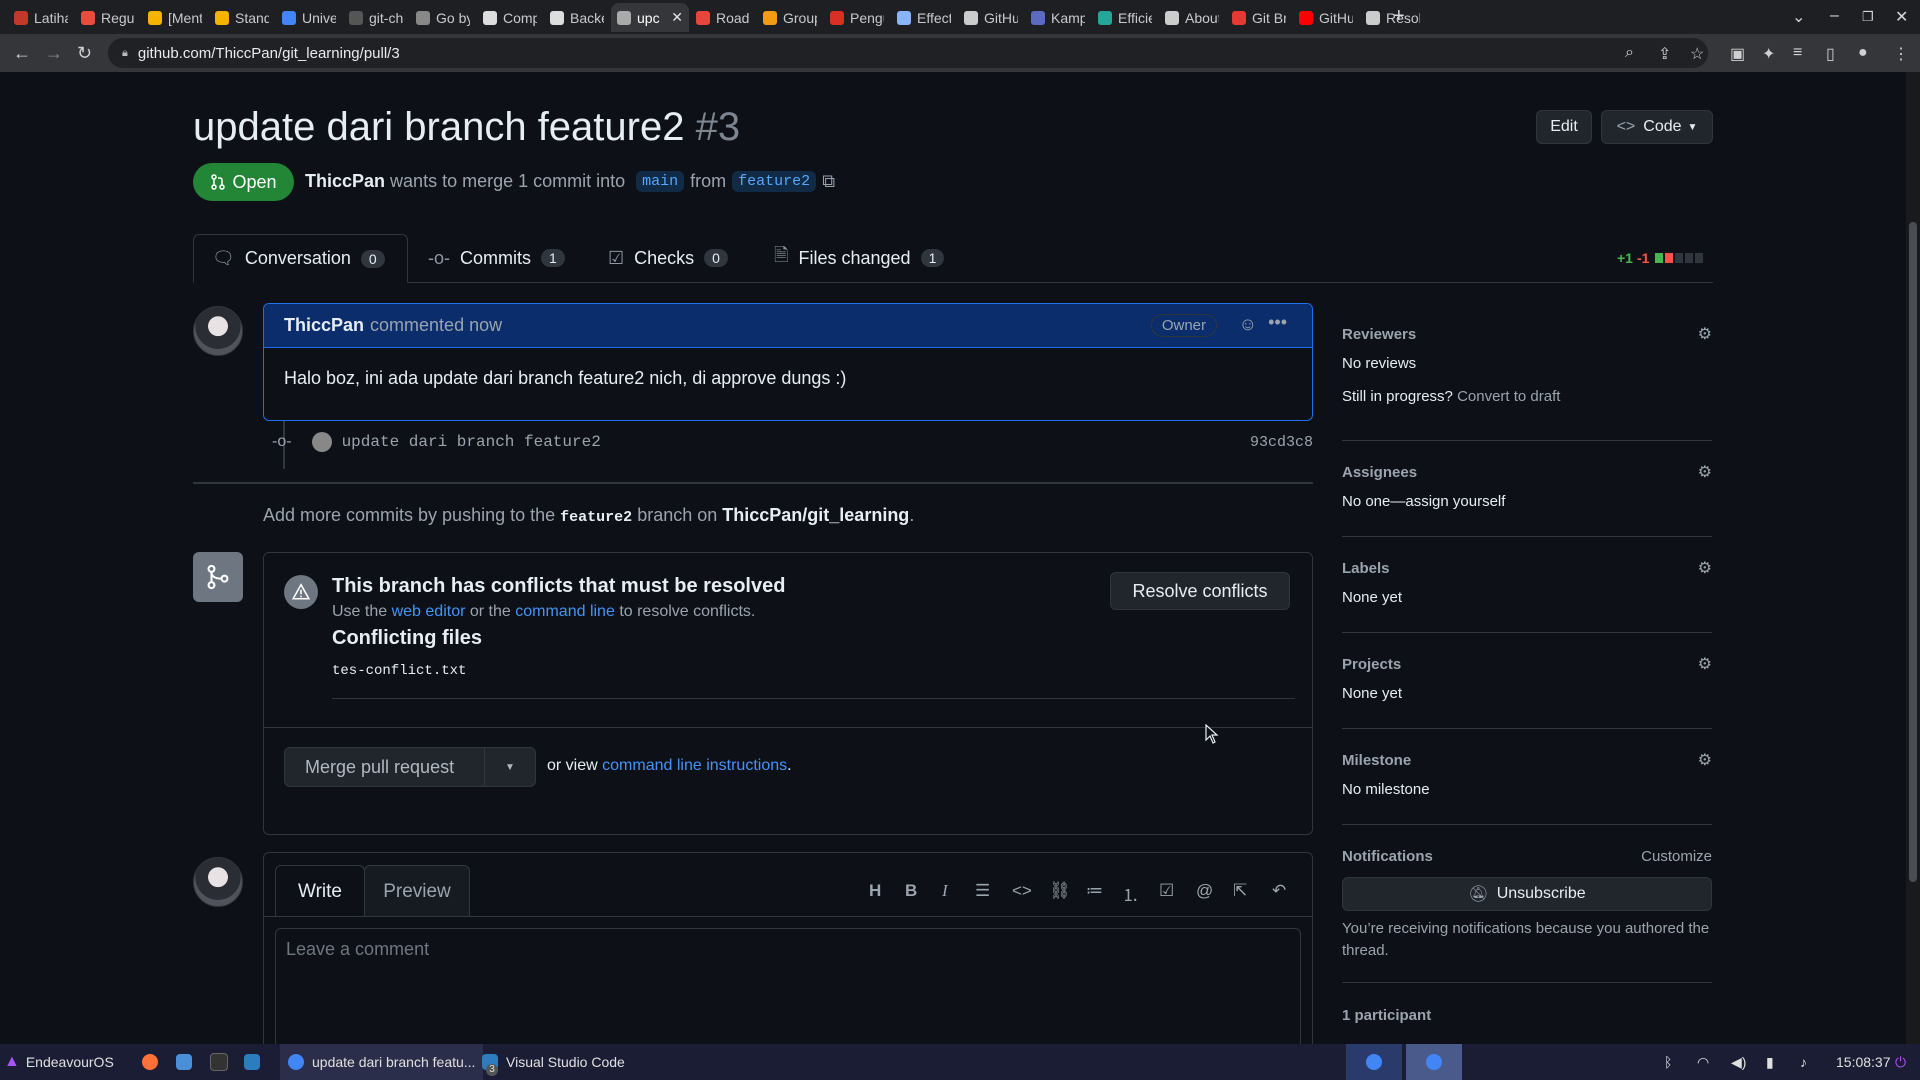 This screenshot has height=1080, width=1920. I want to click on bookmark-star-icon: ☆, so click(1697, 54).